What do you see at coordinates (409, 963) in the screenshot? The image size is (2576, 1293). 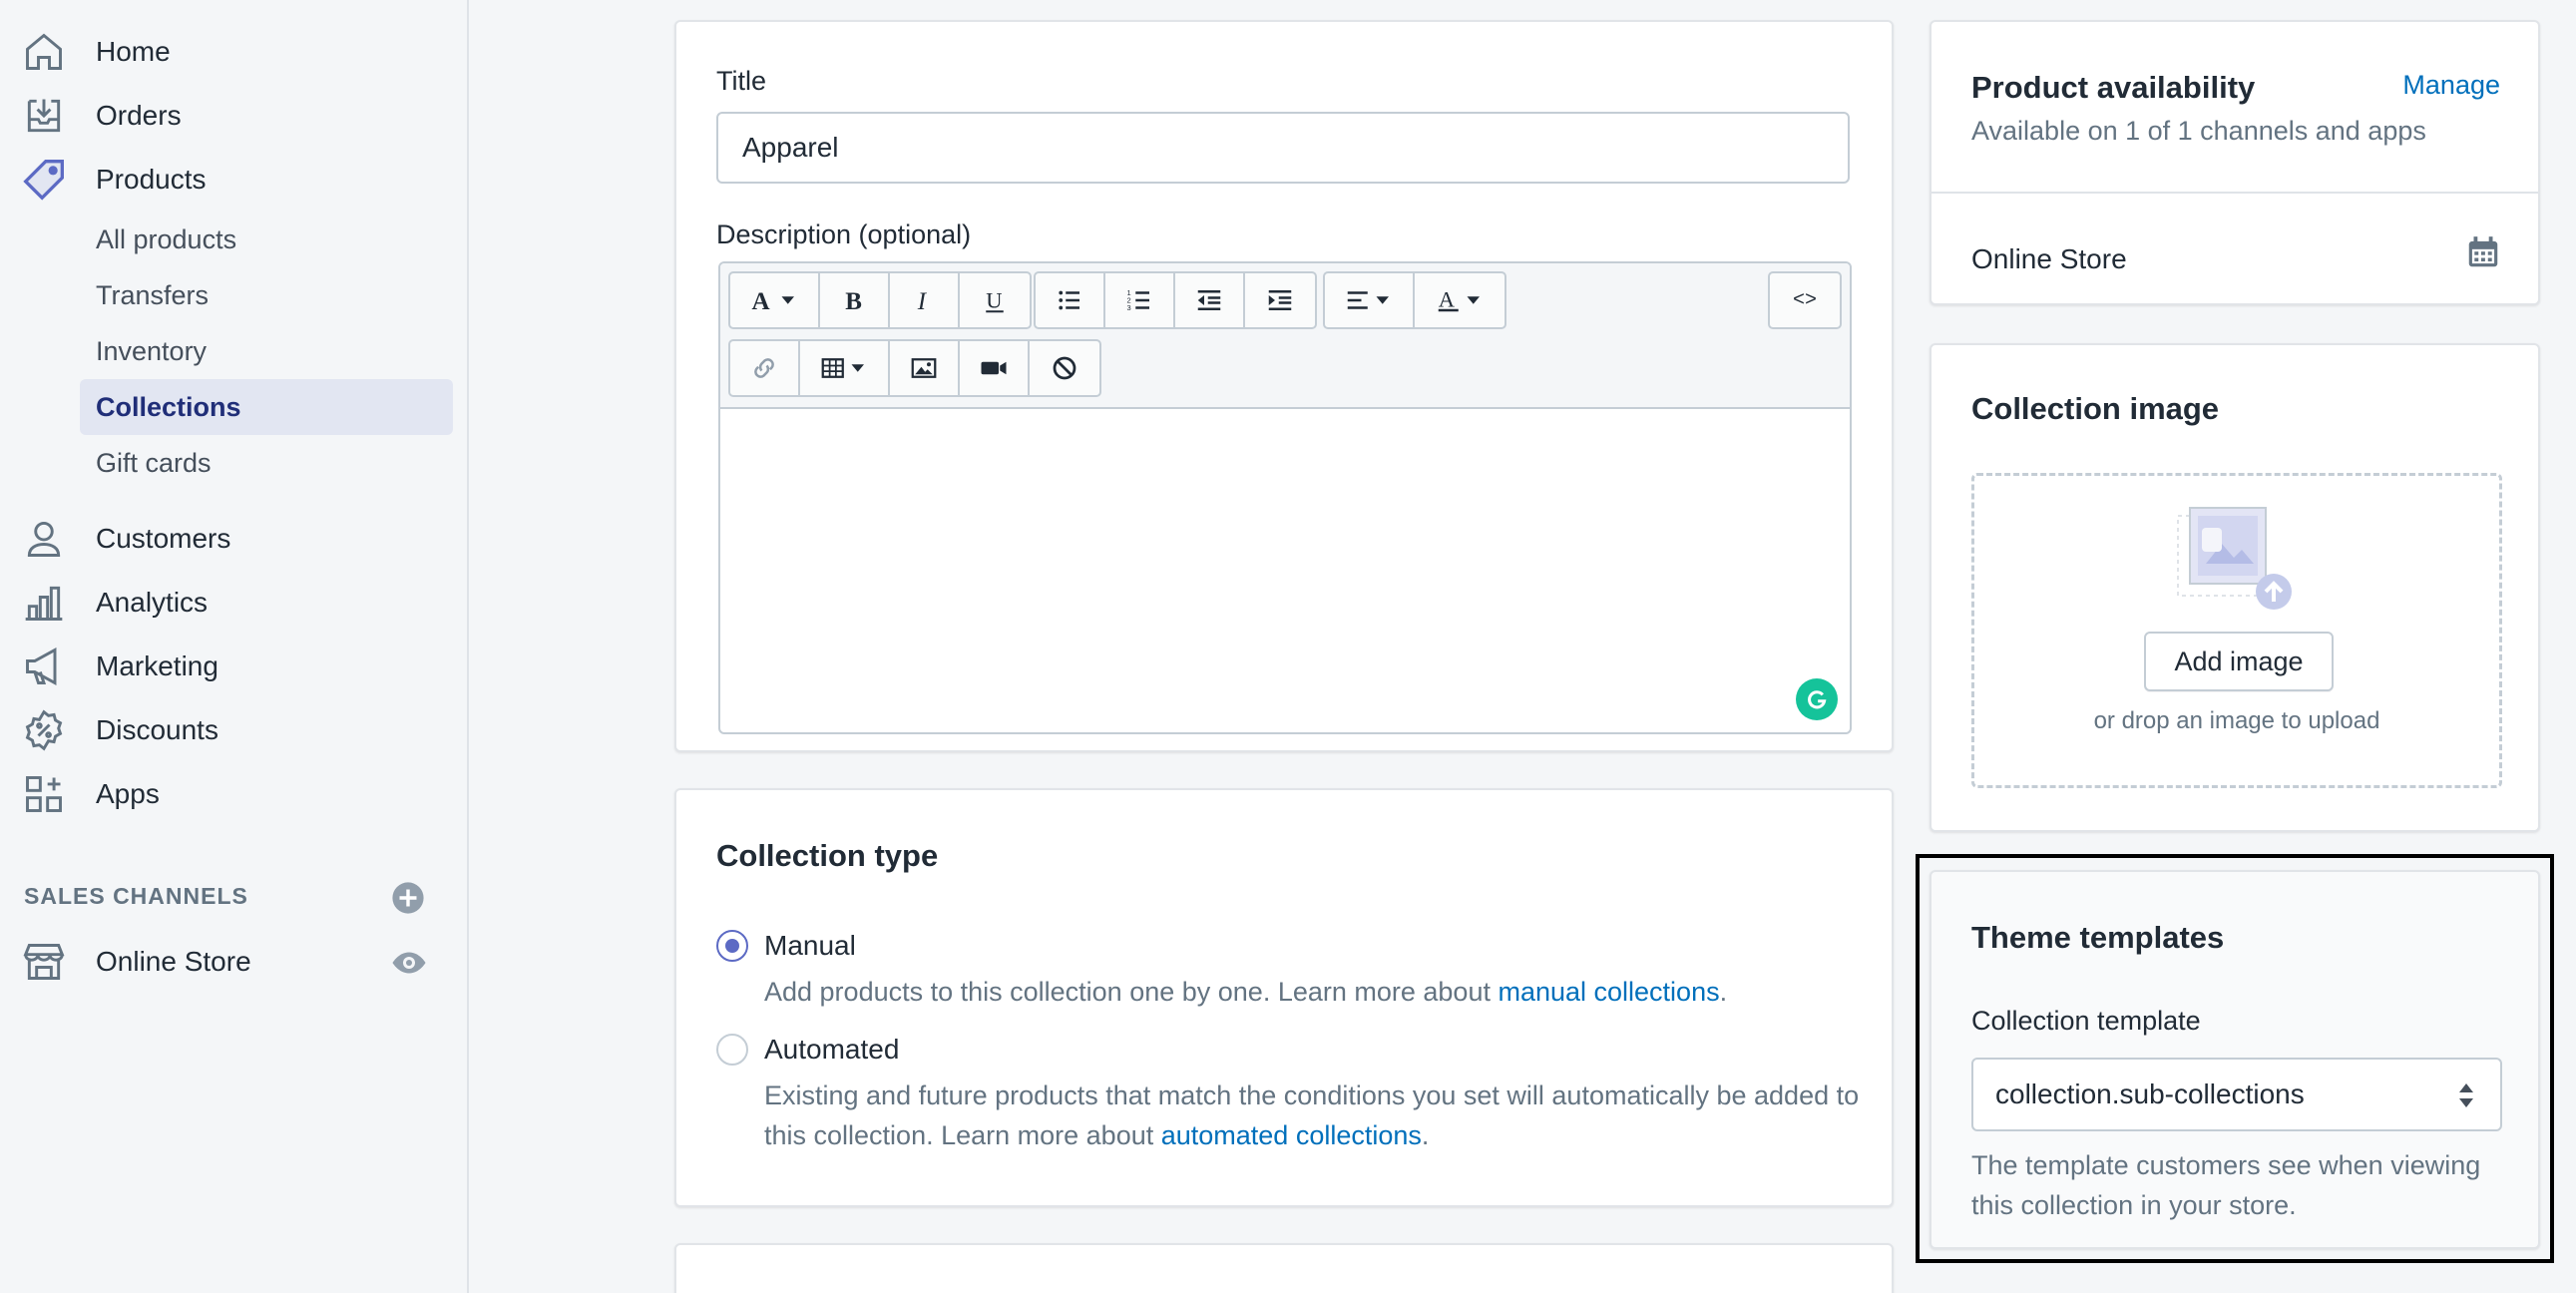 I see `eye-icon` at bounding box center [409, 963].